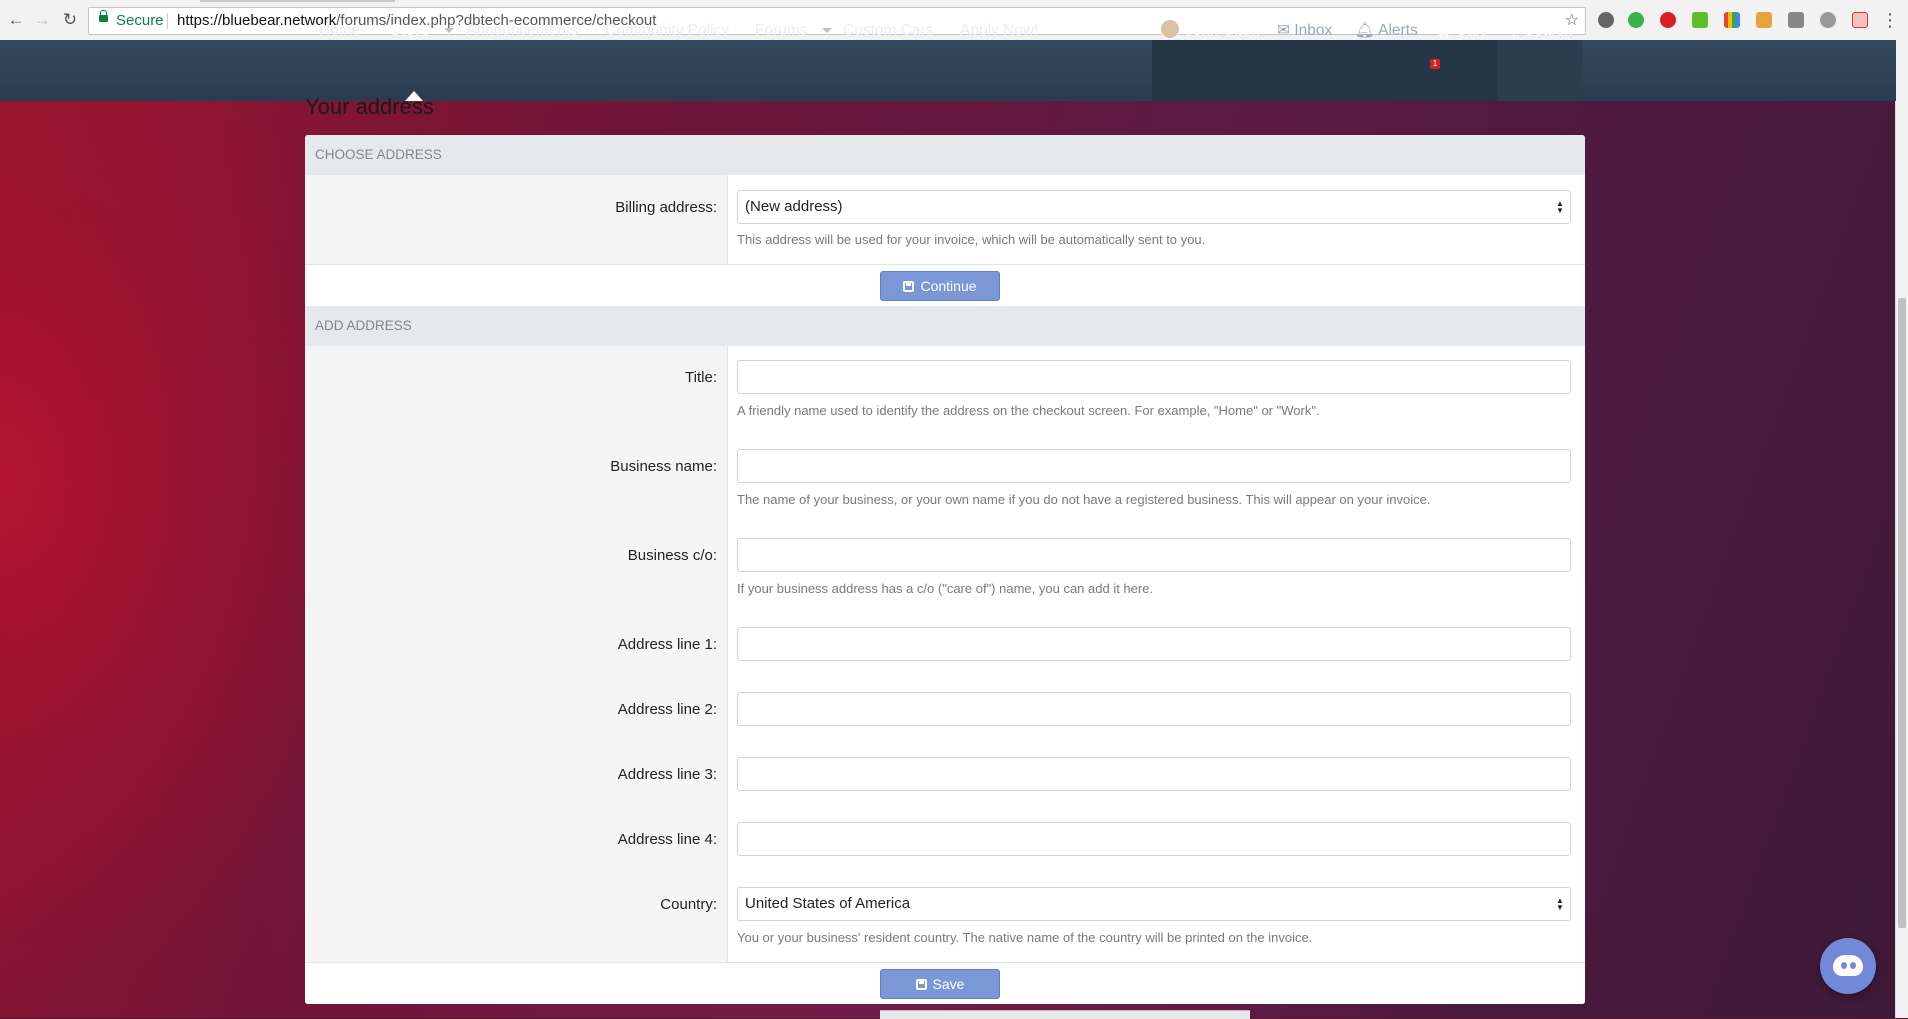 The width and height of the screenshot is (1908, 1019). What do you see at coordinates (1796, 20) in the screenshot?
I see `s-extension-icon` at bounding box center [1796, 20].